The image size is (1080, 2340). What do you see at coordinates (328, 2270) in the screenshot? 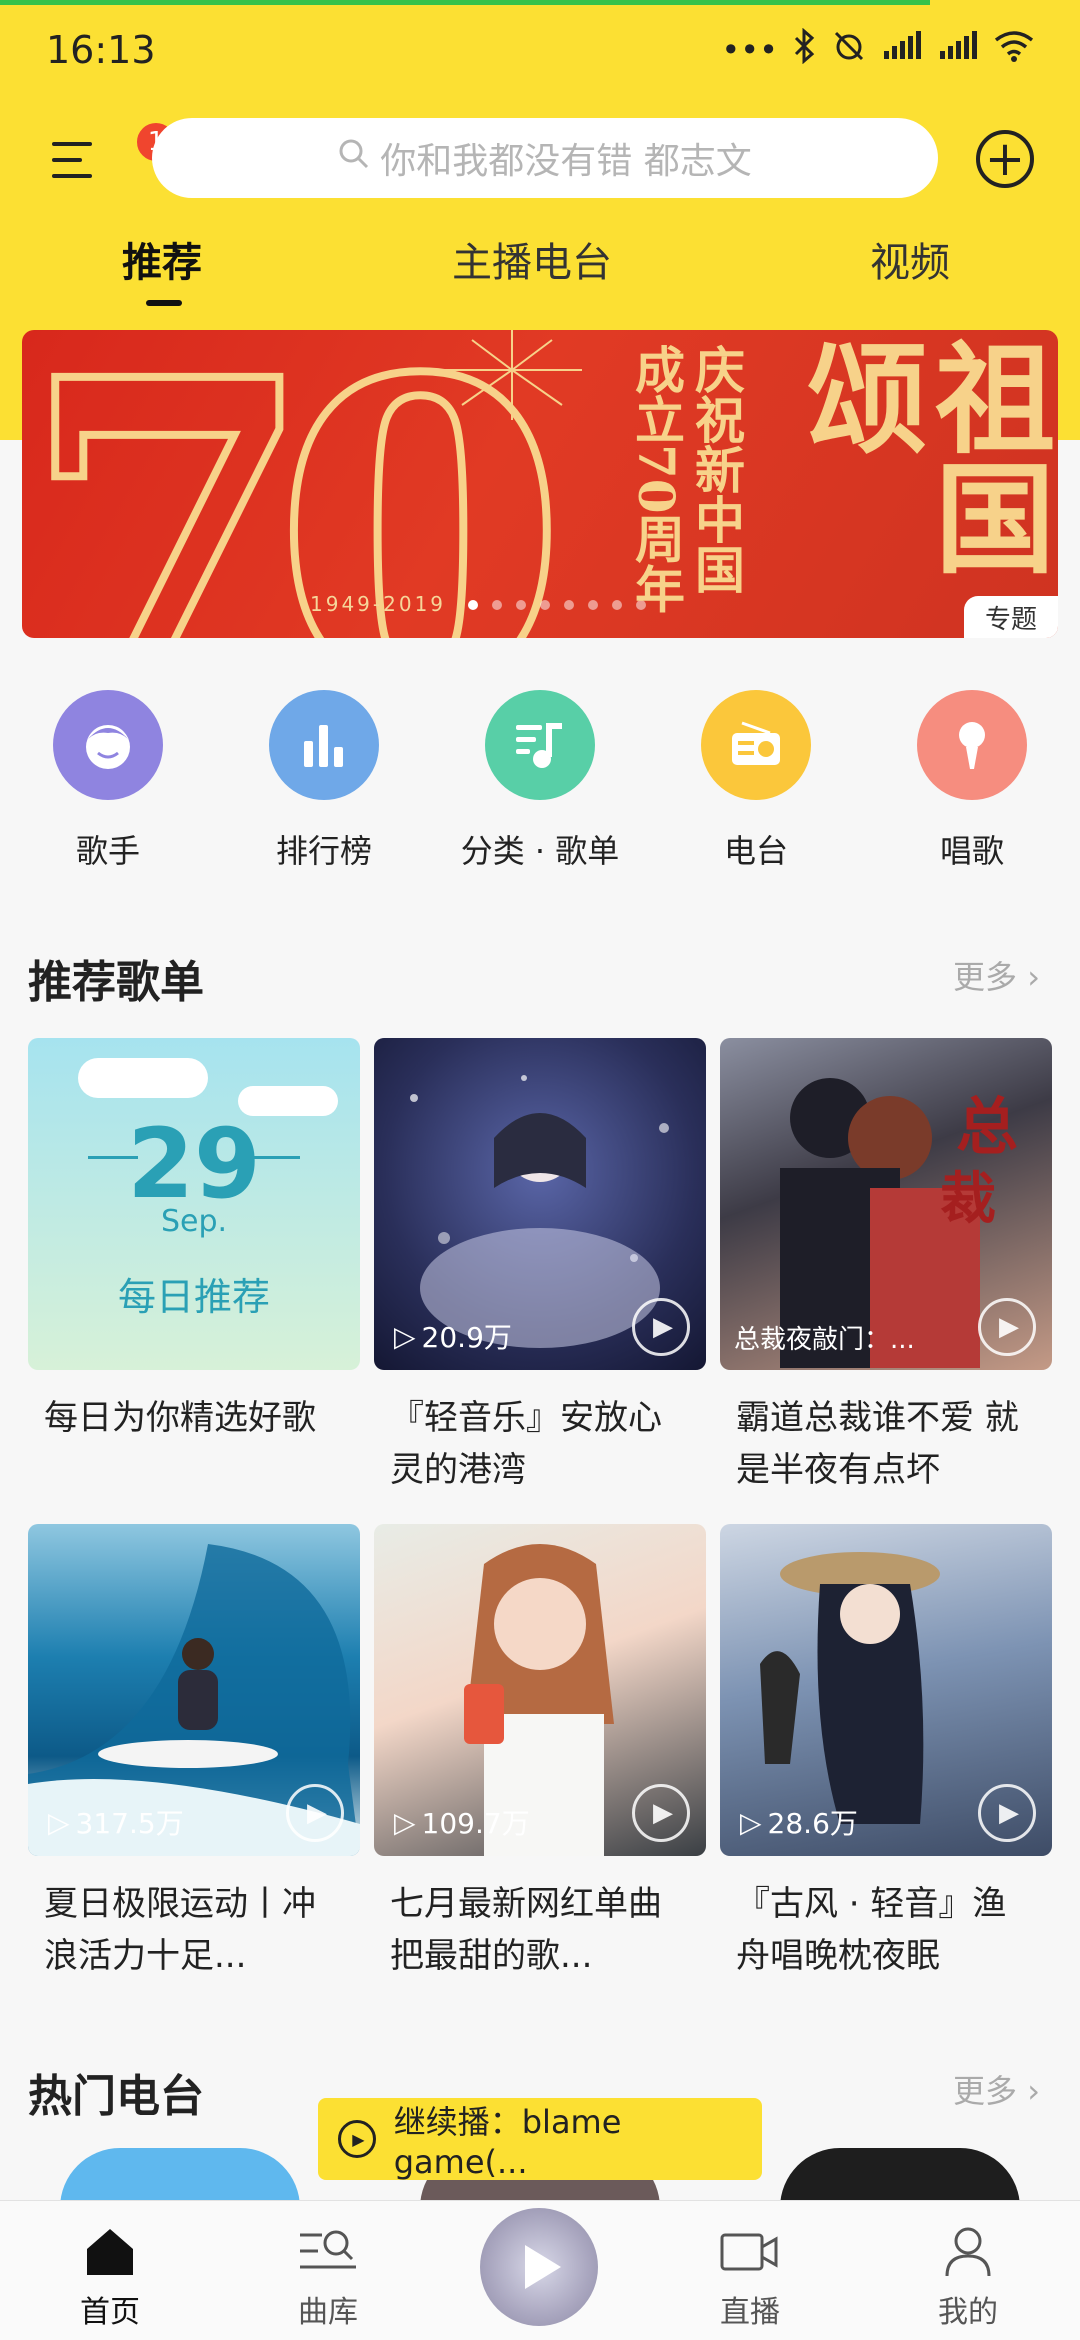
I see `nav-library: 曲库` at bounding box center [328, 2270].